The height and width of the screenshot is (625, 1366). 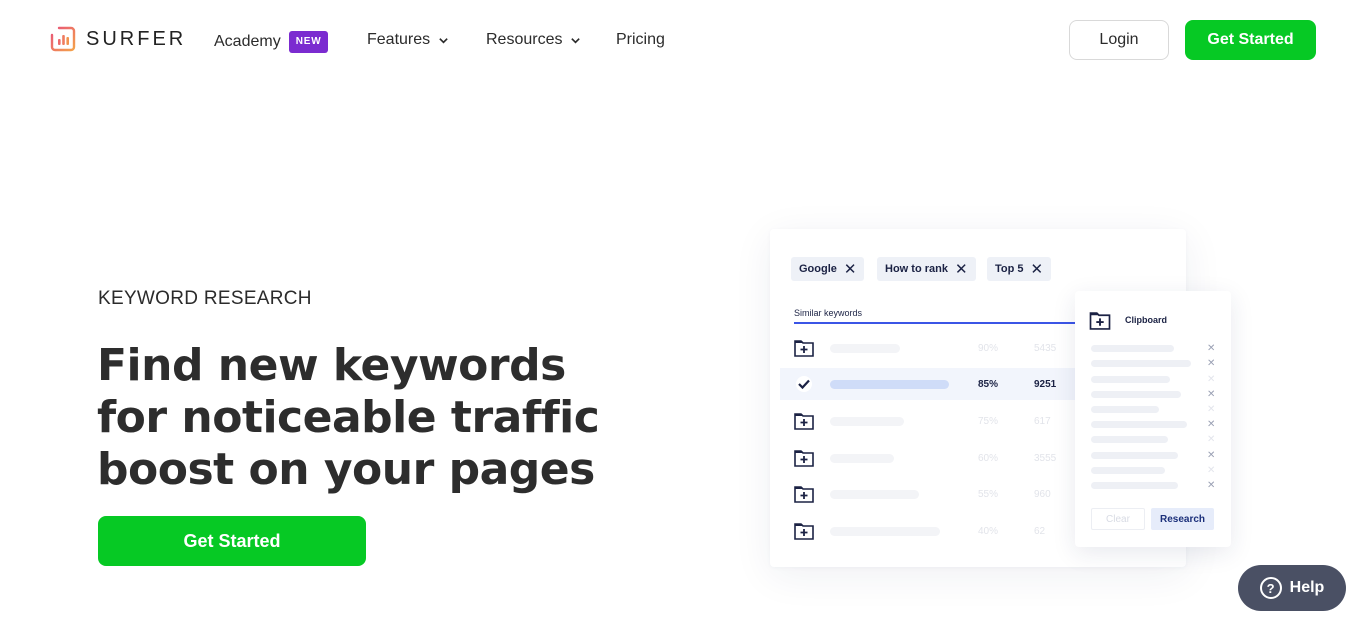 What do you see at coordinates (1042, 494) in the screenshot?
I see `keyword-volume: 960` at bounding box center [1042, 494].